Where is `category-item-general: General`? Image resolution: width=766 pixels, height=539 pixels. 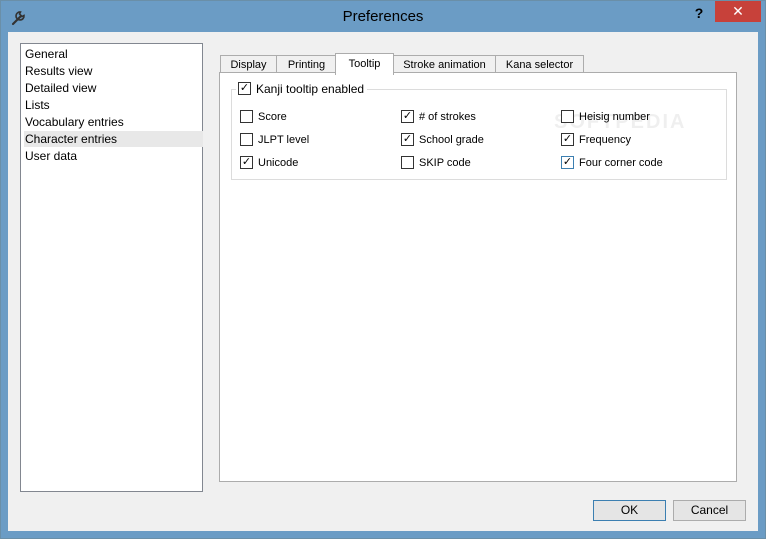 category-item-general: General is located at coordinates (113, 54).